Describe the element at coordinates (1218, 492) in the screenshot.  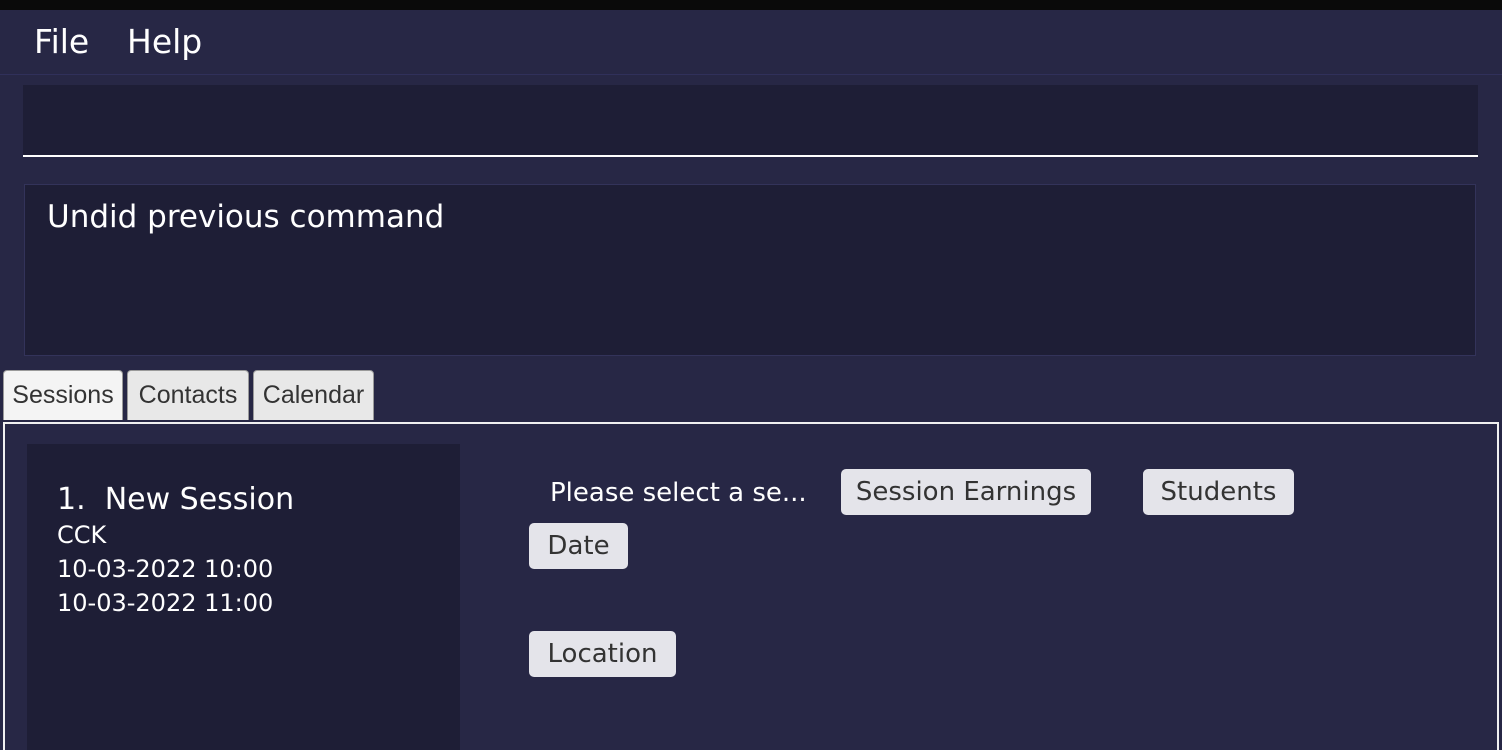
I see `students-label: Students` at that location.